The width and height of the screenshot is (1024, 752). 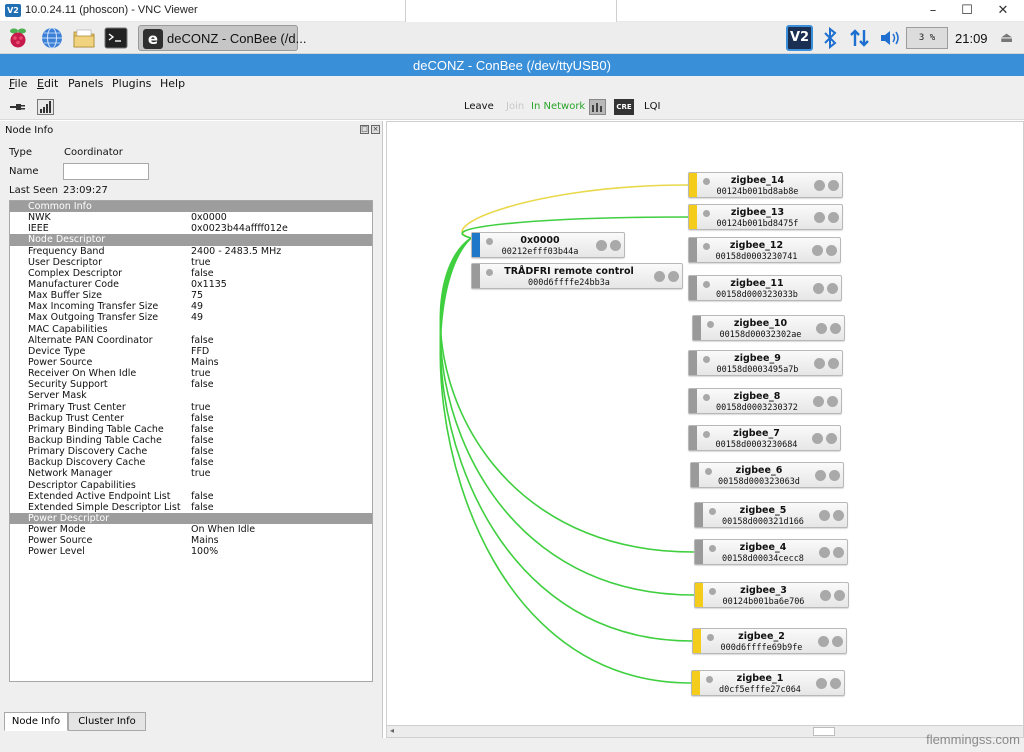 What do you see at coordinates (765, 185) in the screenshot?
I see `network-node: zigbee_14 00124b001bd8ab8e` at bounding box center [765, 185].